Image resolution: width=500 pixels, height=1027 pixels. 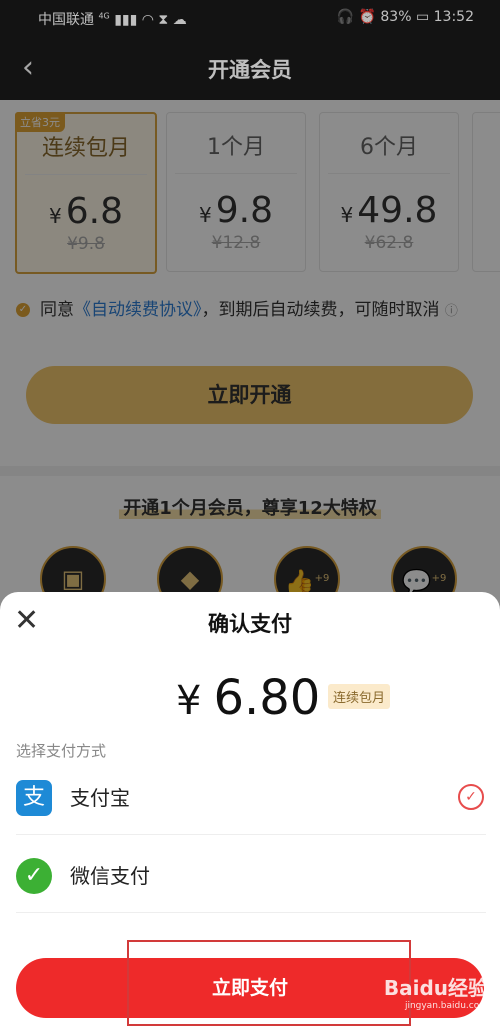 I want to click on payment-option-label: 微信支付, so click(x=110, y=876).